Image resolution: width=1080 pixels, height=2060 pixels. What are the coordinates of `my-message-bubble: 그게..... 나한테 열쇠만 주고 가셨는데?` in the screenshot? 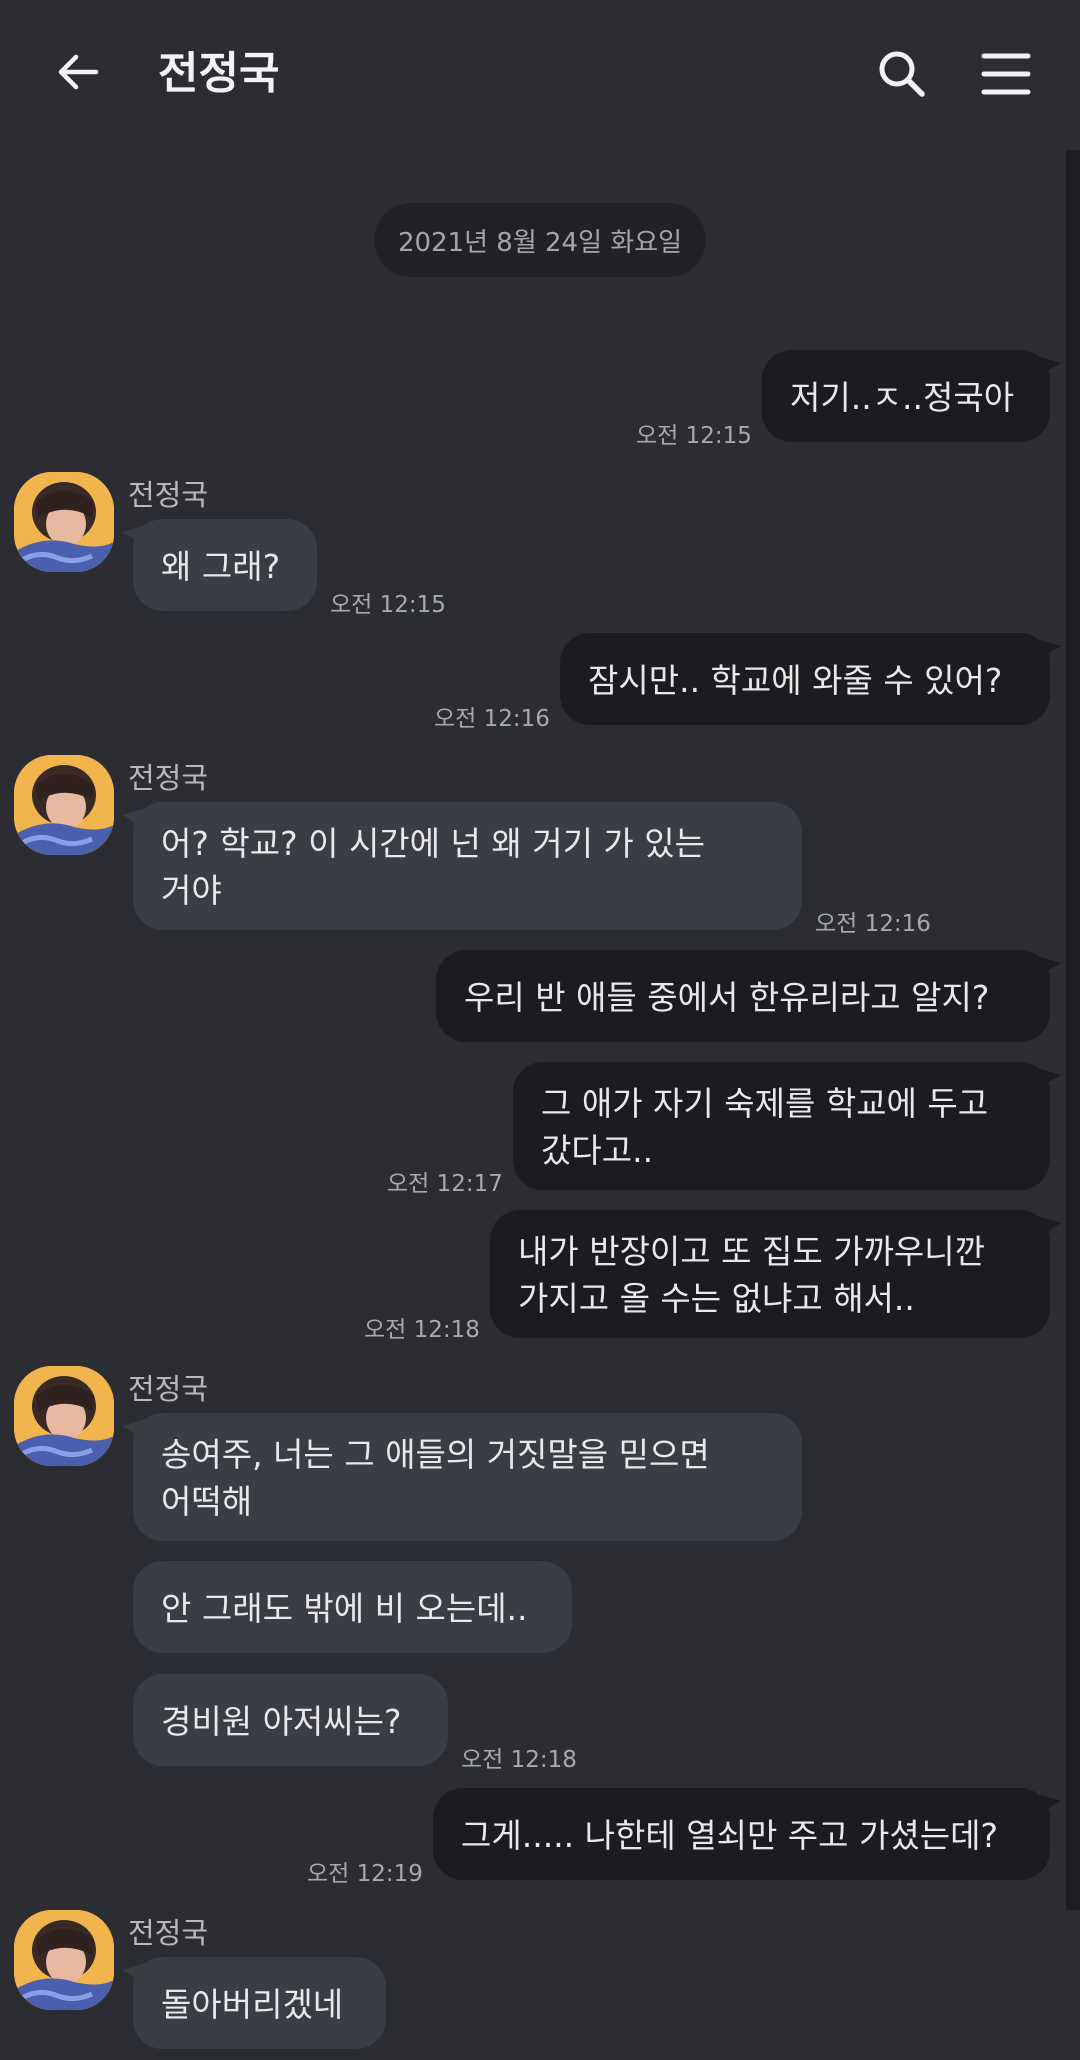 It's located at (747, 1834).